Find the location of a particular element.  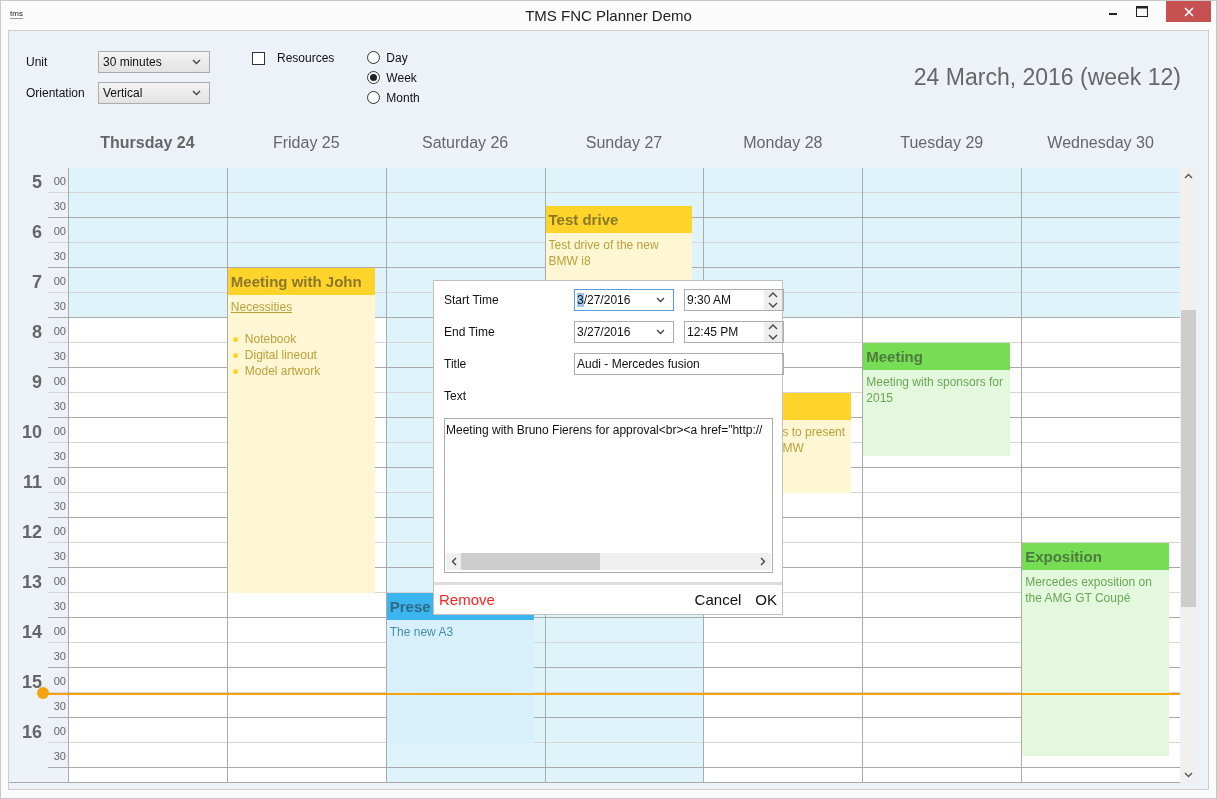

unit-label: Unit is located at coordinates (37, 62).